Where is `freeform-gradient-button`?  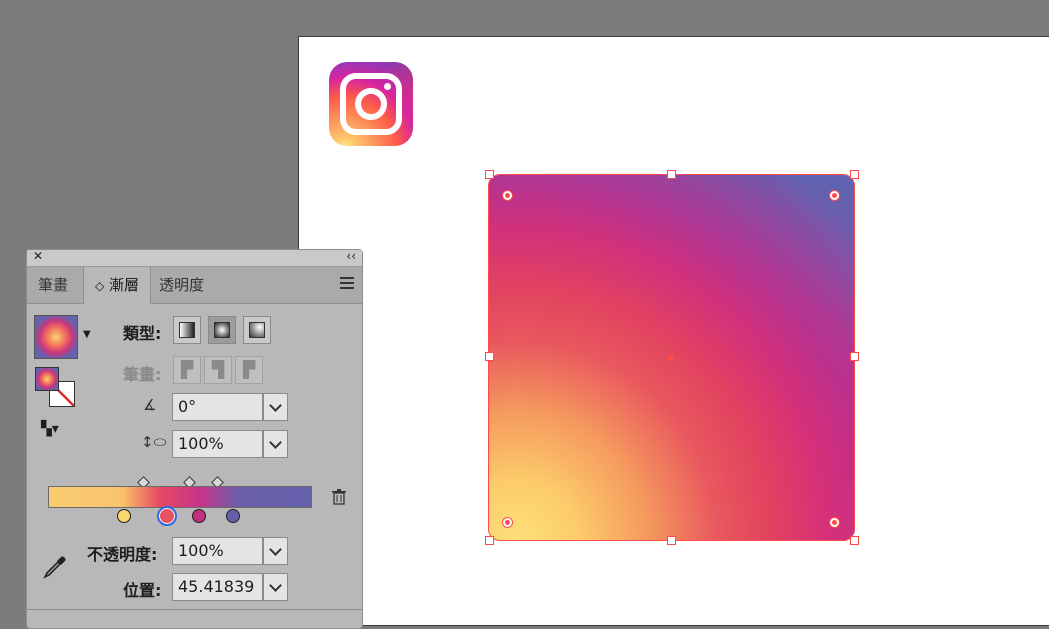 freeform-gradient-button is located at coordinates (257, 330).